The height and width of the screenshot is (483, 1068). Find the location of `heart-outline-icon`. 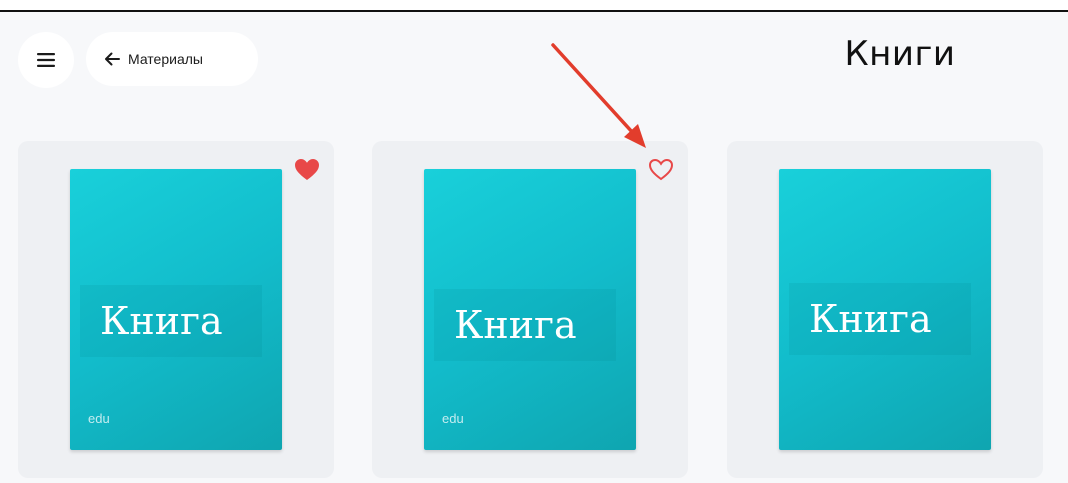

heart-outline-icon is located at coordinates (661, 169).